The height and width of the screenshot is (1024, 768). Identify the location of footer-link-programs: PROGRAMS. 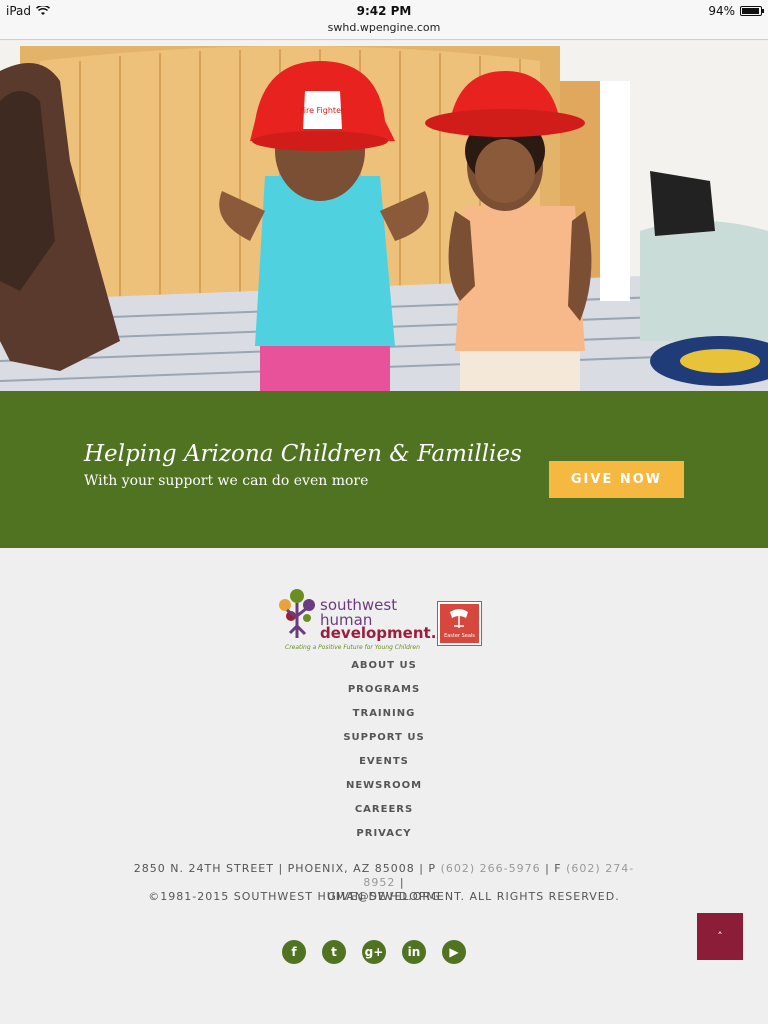
(384, 690).